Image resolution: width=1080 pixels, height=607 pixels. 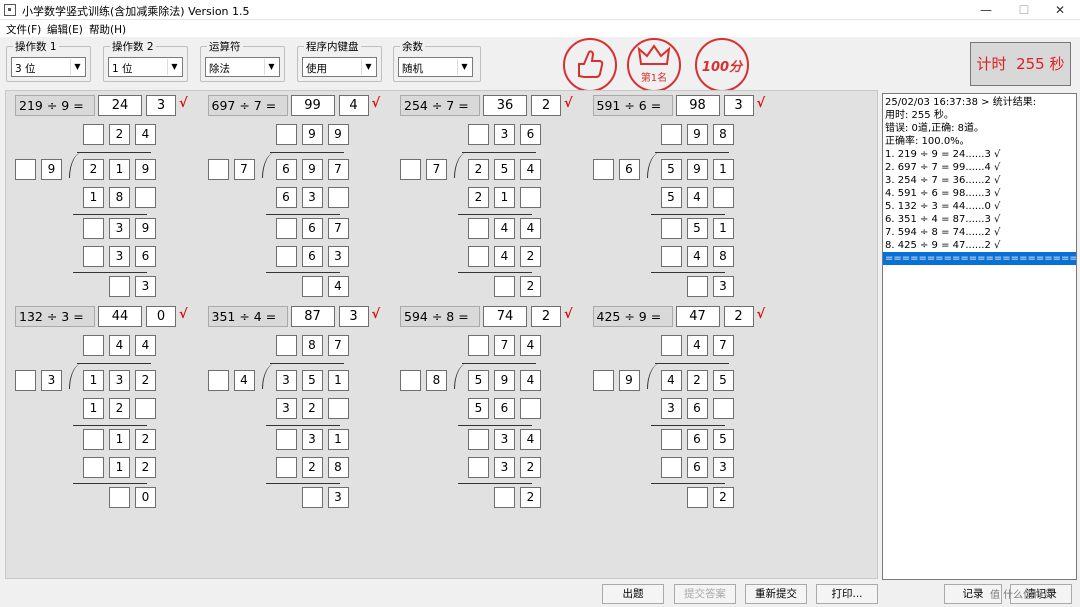 I want to click on bring-down-digit: 6, so click(x=312, y=228).